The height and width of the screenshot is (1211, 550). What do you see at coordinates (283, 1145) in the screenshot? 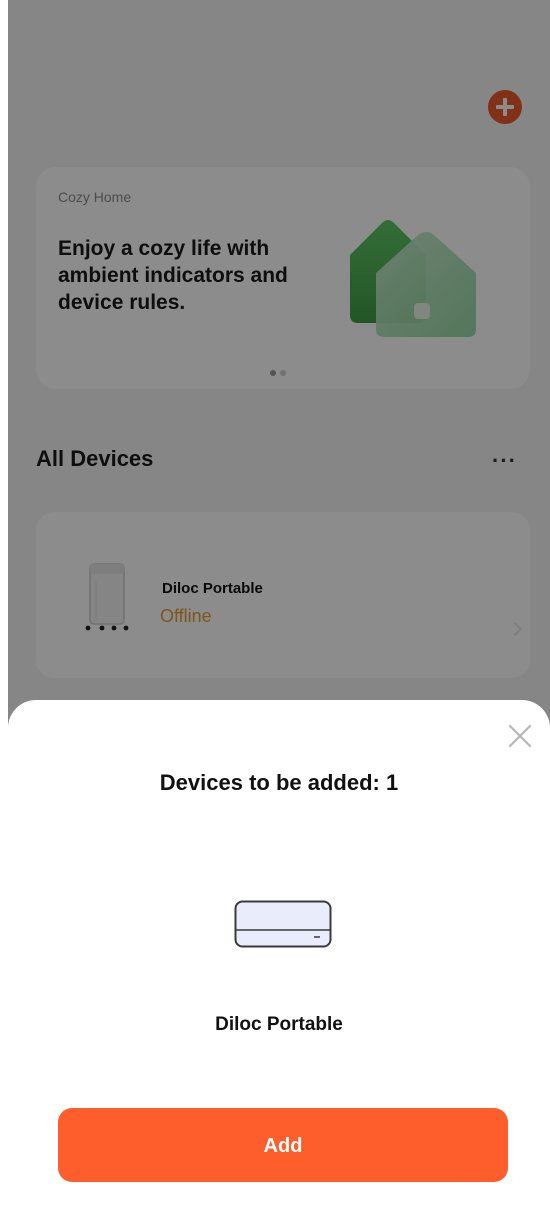
I see `add-button: Add` at bounding box center [283, 1145].